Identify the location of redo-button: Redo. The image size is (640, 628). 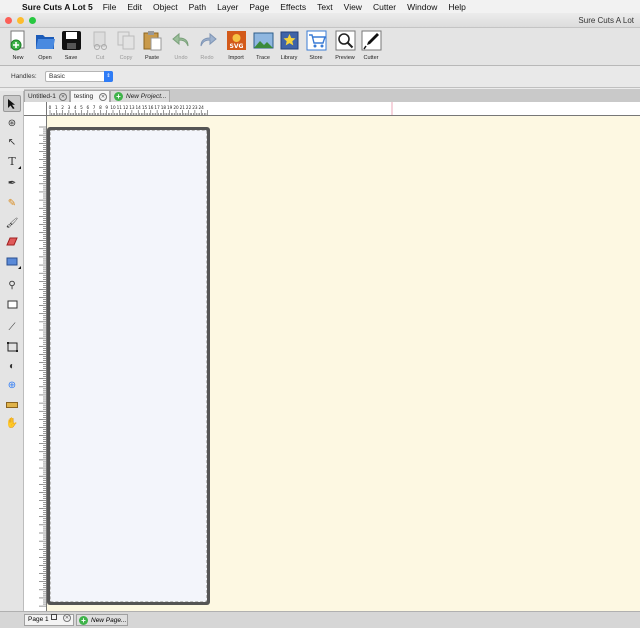
(207, 48).